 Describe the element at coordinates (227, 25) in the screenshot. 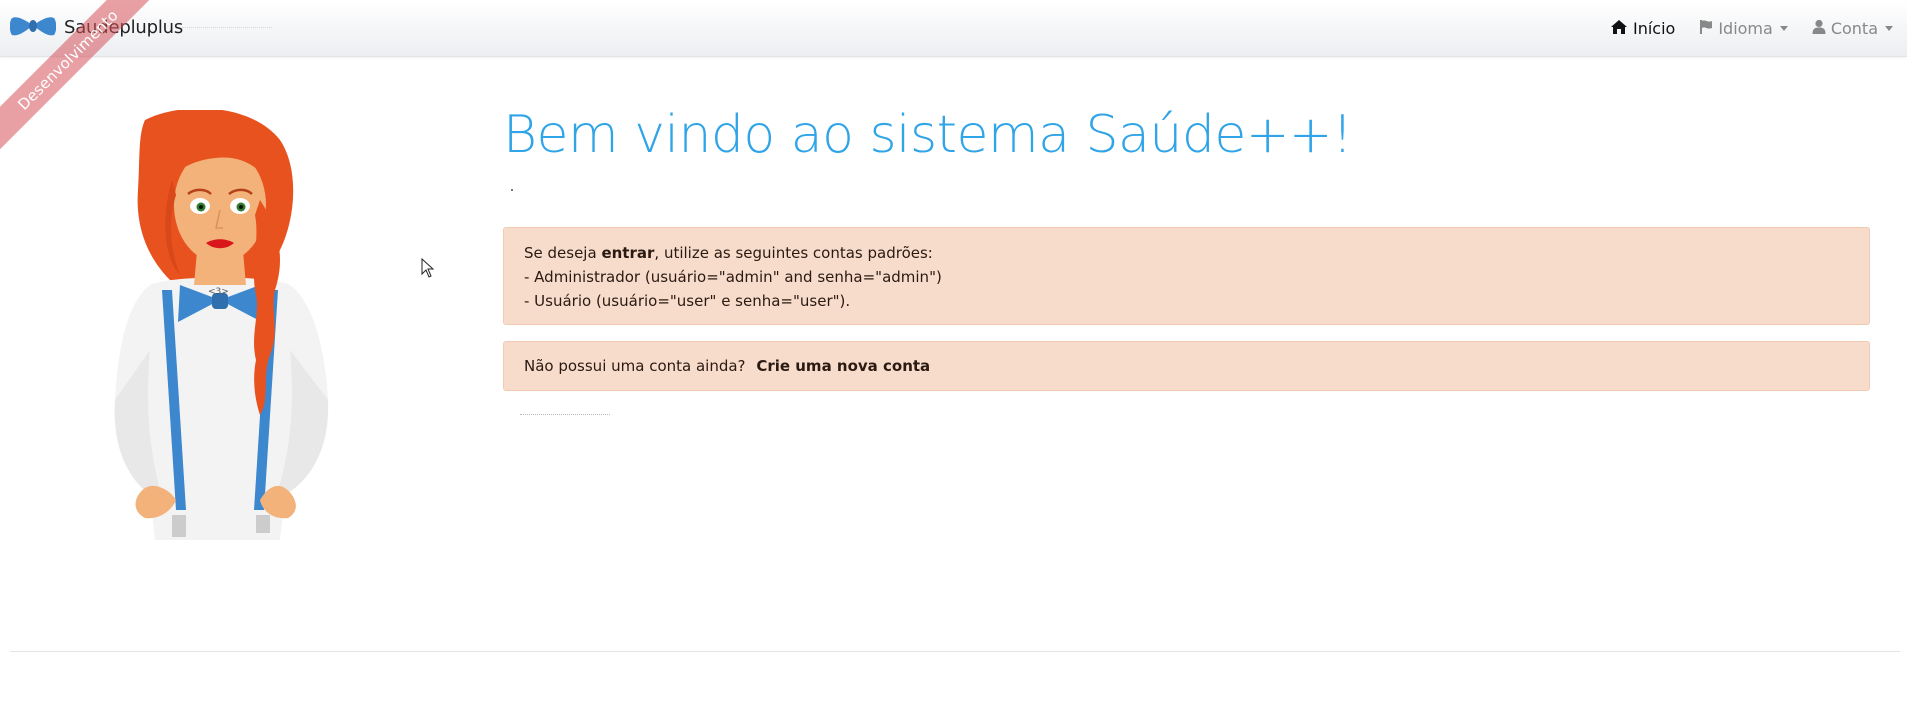

I see `brand-ghost-line` at that location.